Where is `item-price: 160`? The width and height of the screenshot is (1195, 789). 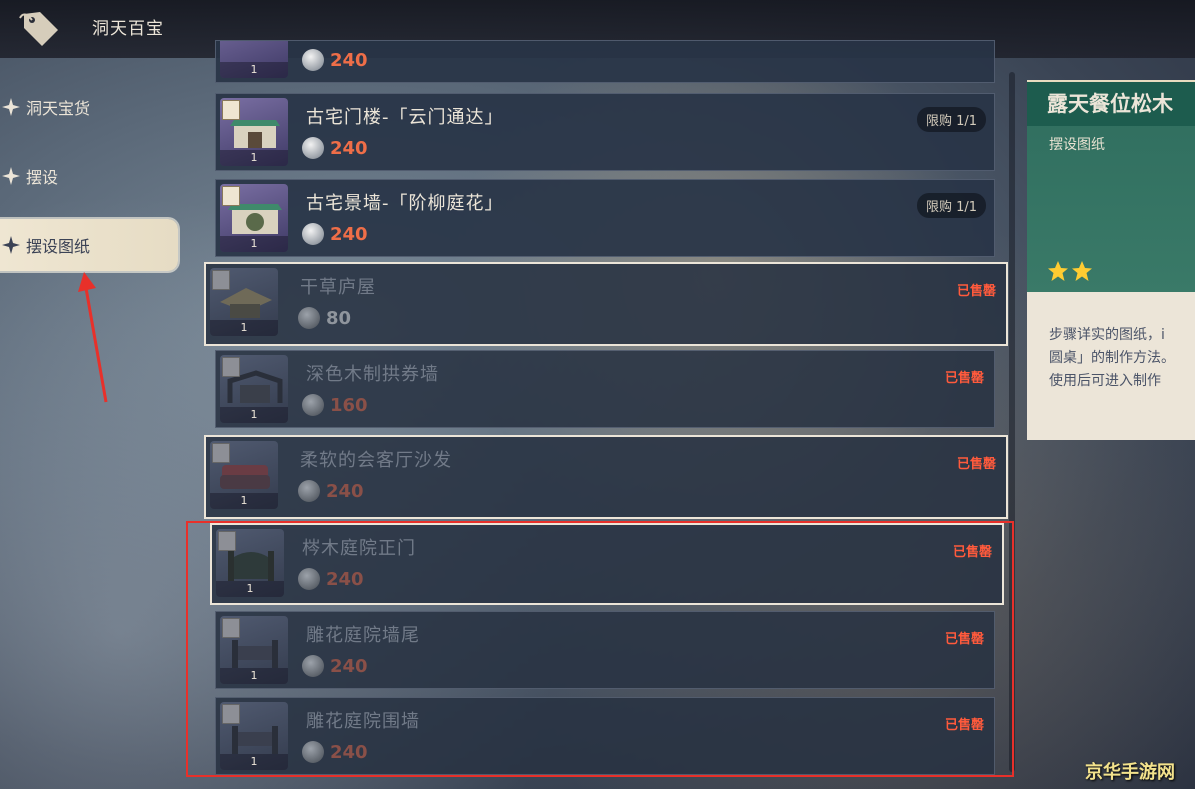
item-price: 160 is located at coordinates (335, 405).